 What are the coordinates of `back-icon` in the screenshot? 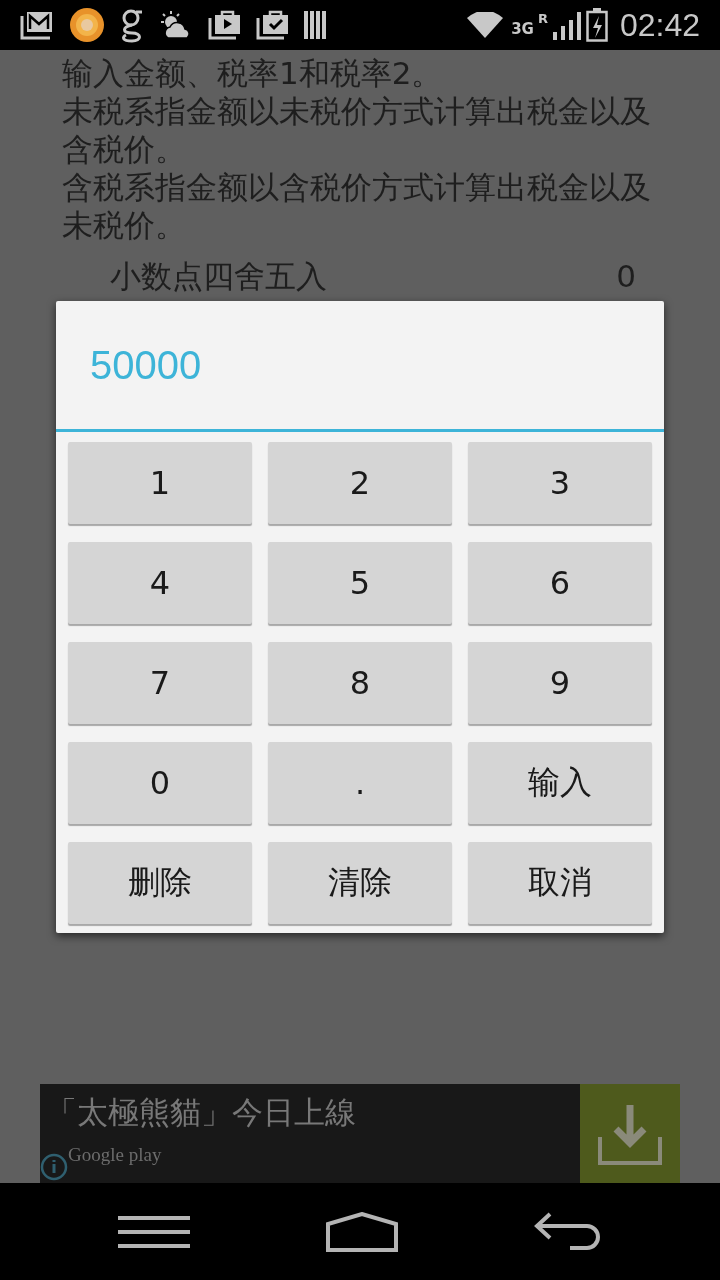 It's located at (568, 1231).